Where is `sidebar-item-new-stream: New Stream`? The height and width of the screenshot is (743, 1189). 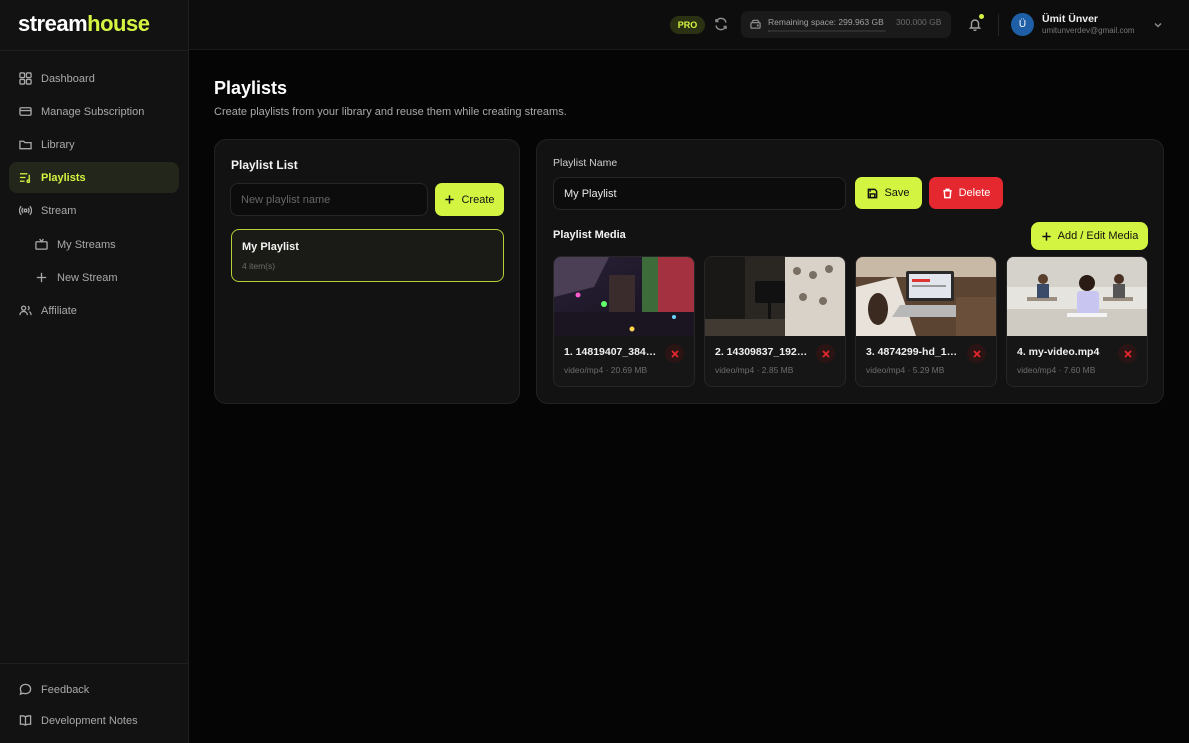
sidebar-item-new-stream: New Stream is located at coordinates (102, 277).